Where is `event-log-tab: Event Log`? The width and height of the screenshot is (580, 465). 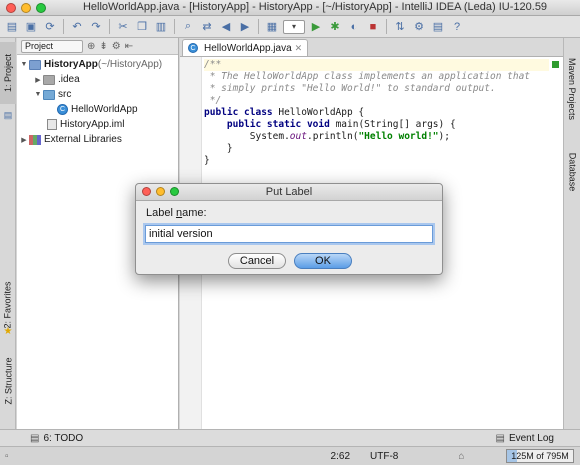 event-log-tab: Event Log is located at coordinates (531, 438).